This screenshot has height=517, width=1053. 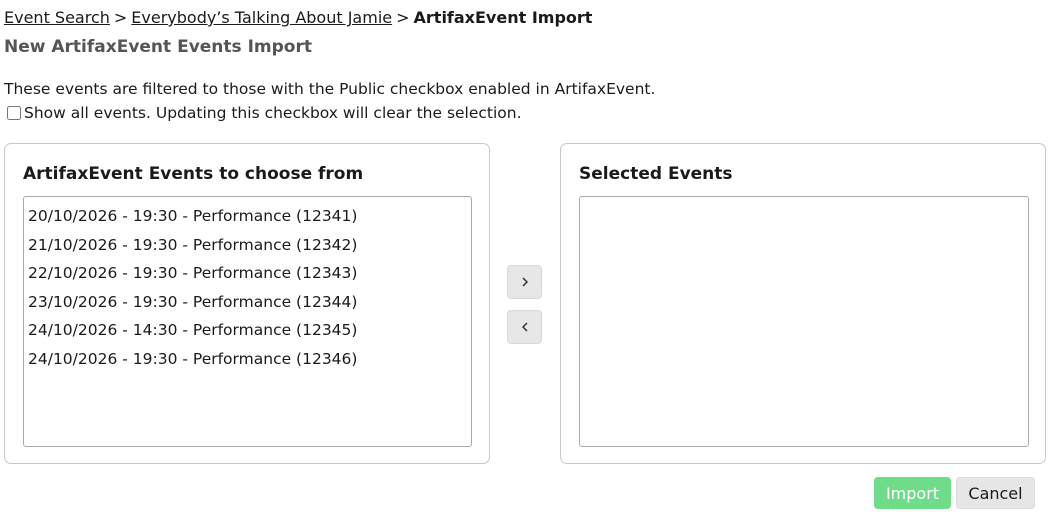 What do you see at coordinates (912, 493) in the screenshot?
I see `import-button: Import` at bounding box center [912, 493].